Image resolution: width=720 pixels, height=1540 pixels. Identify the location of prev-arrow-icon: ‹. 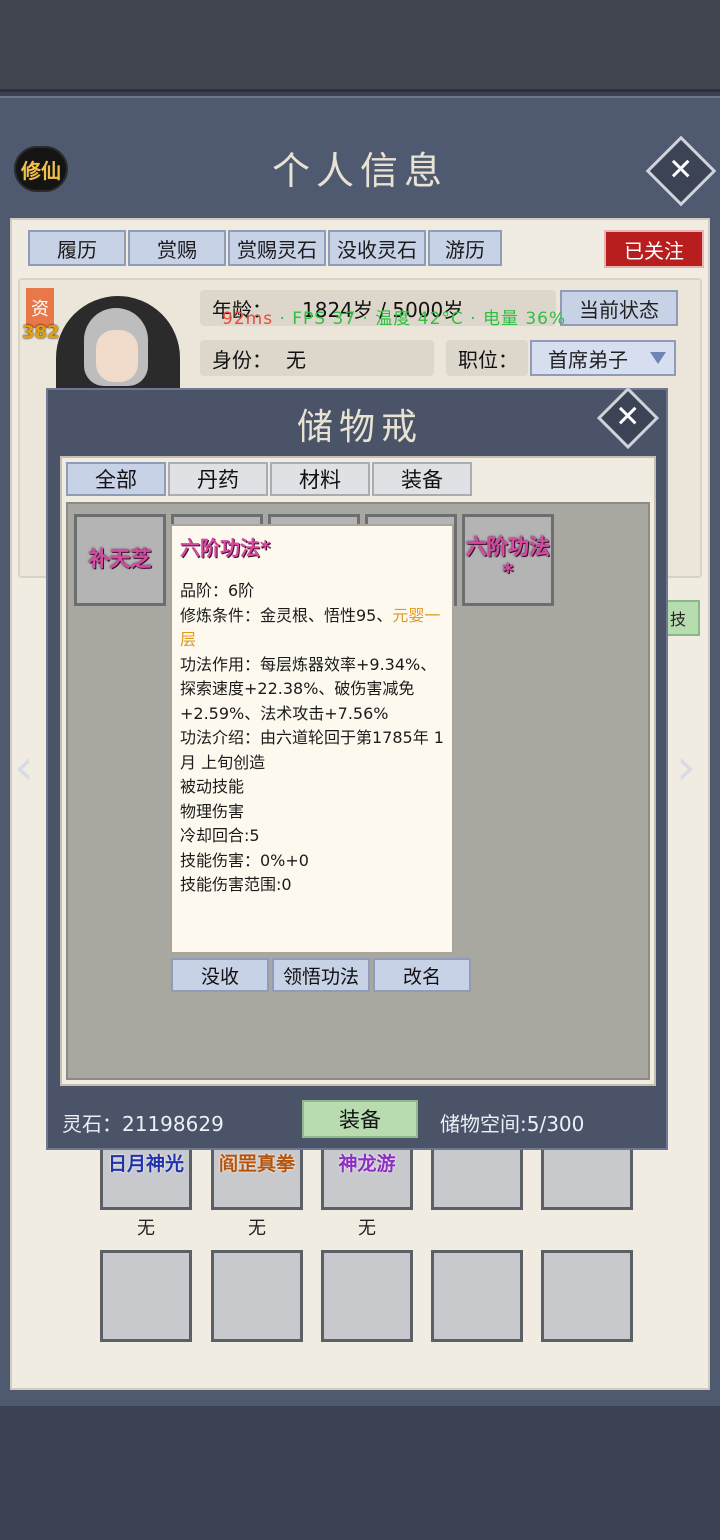
(24, 767).